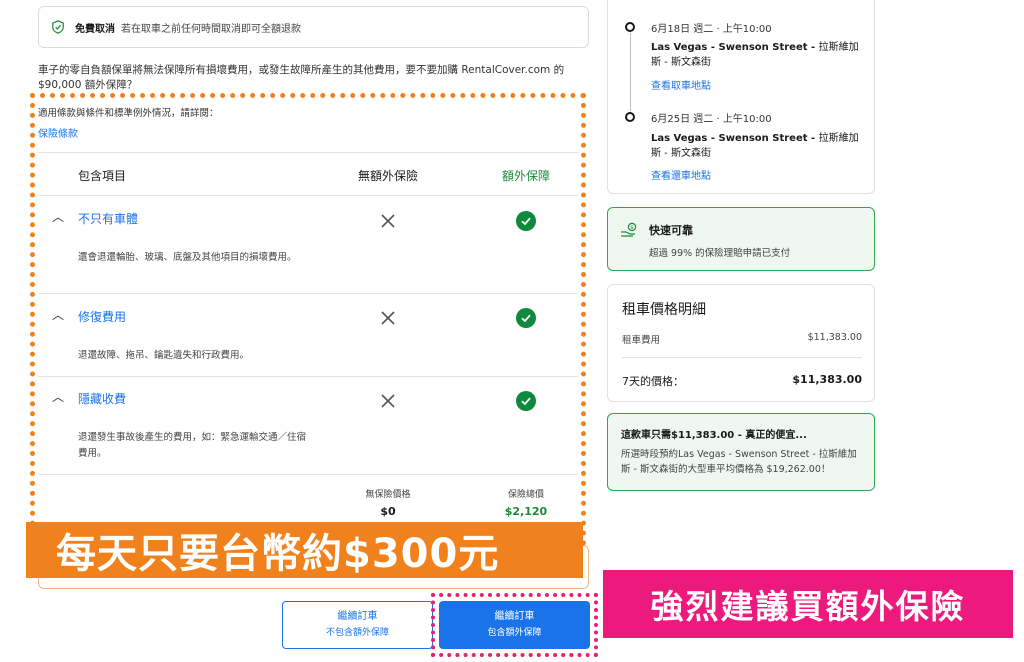 Image resolution: width=1024 pixels, height=662 pixels. I want to click on reliable-card: $ 快速可靠 超過 99% 的保險理賠申請已支付, so click(741, 239).